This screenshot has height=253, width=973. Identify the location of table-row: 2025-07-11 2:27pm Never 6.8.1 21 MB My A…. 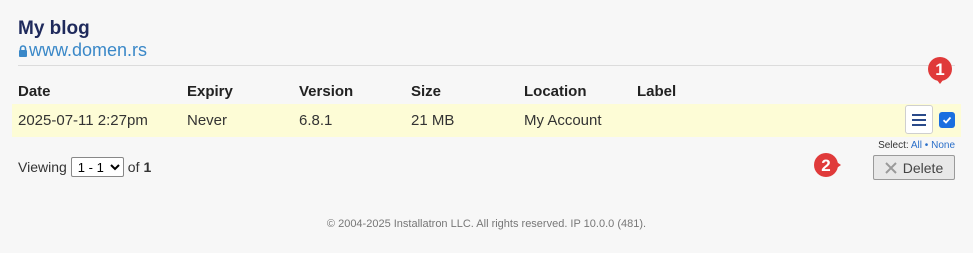
(486, 120).